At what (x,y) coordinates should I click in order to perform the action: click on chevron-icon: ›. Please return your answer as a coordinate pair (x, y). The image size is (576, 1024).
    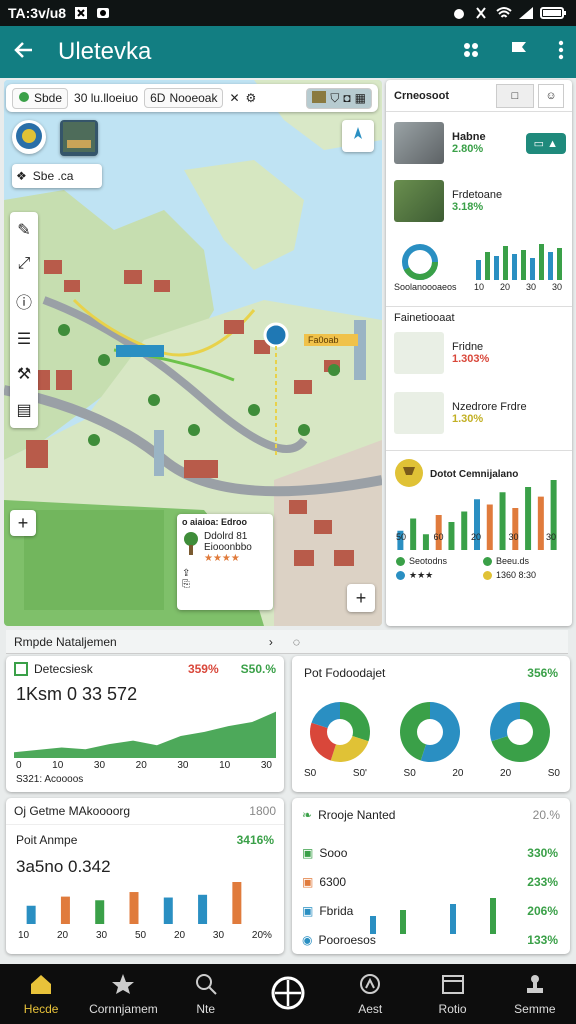
    Looking at the image, I should click on (271, 642).